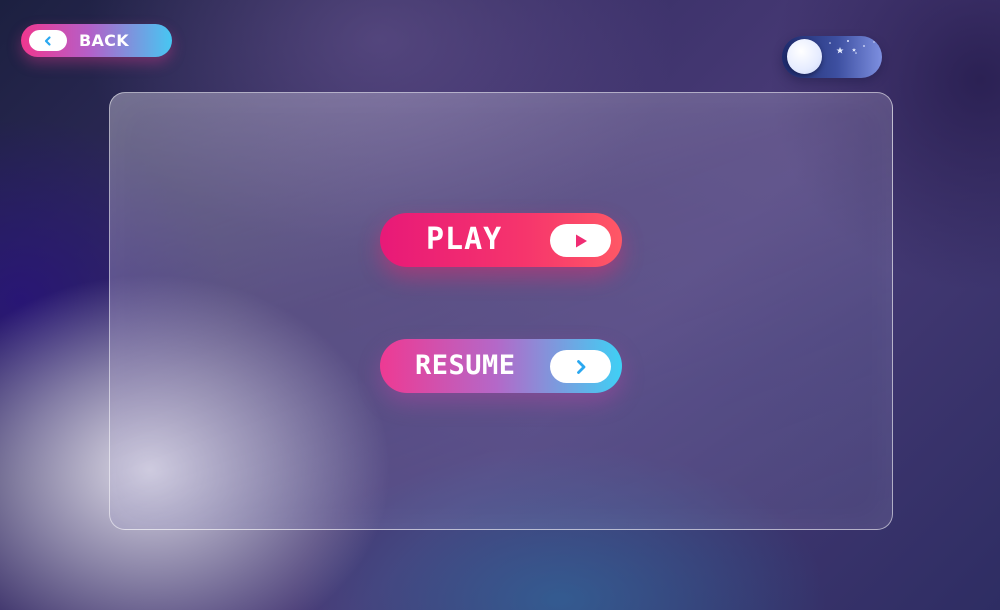 This screenshot has width=1000, height=610. What do you see at coordinates (464, 239) in the screenshot?
I see `play-button-label: PLAY` at bounding box center [464, 239].